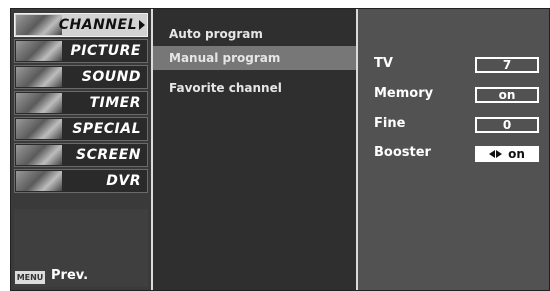 Image resolution: width=550 pixels, height=291 pixels. I want to click on submenu-item-auto-program: Auto program, so click(216, 34).